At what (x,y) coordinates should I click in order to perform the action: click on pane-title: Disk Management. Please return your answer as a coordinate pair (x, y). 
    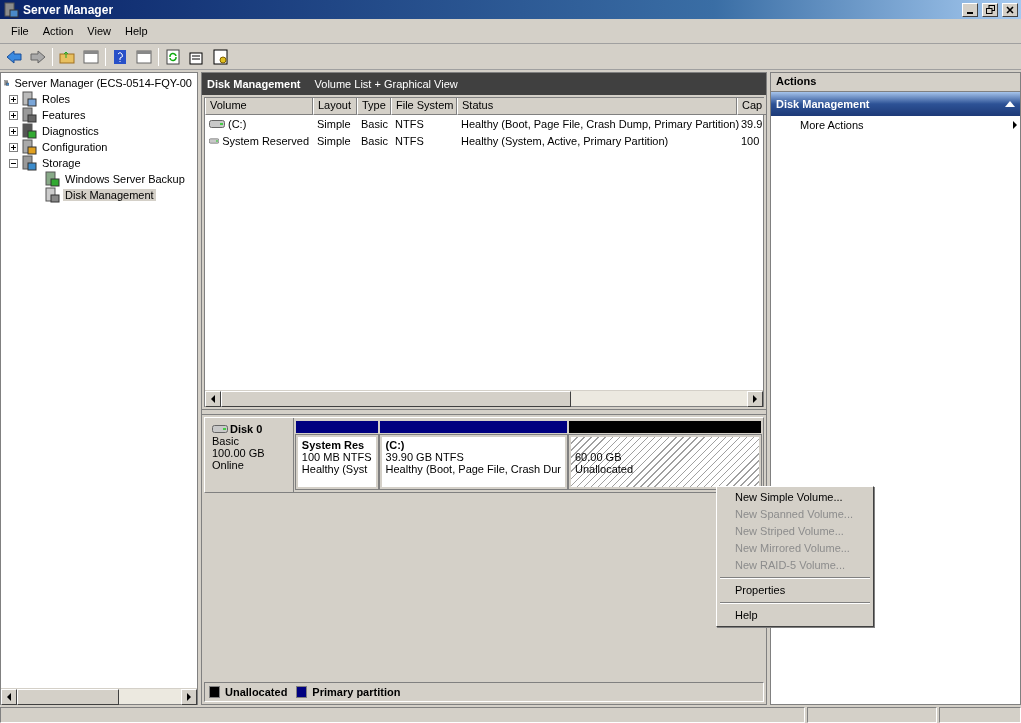
    Looking at the image, I should click on (254, 84).